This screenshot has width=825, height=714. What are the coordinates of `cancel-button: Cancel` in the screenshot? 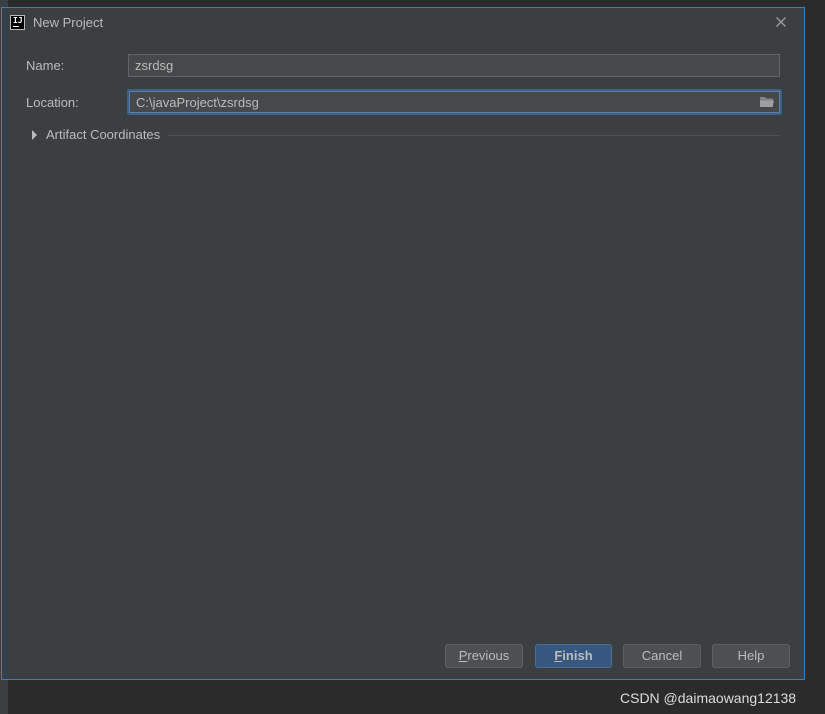 It's located at (662, 656).